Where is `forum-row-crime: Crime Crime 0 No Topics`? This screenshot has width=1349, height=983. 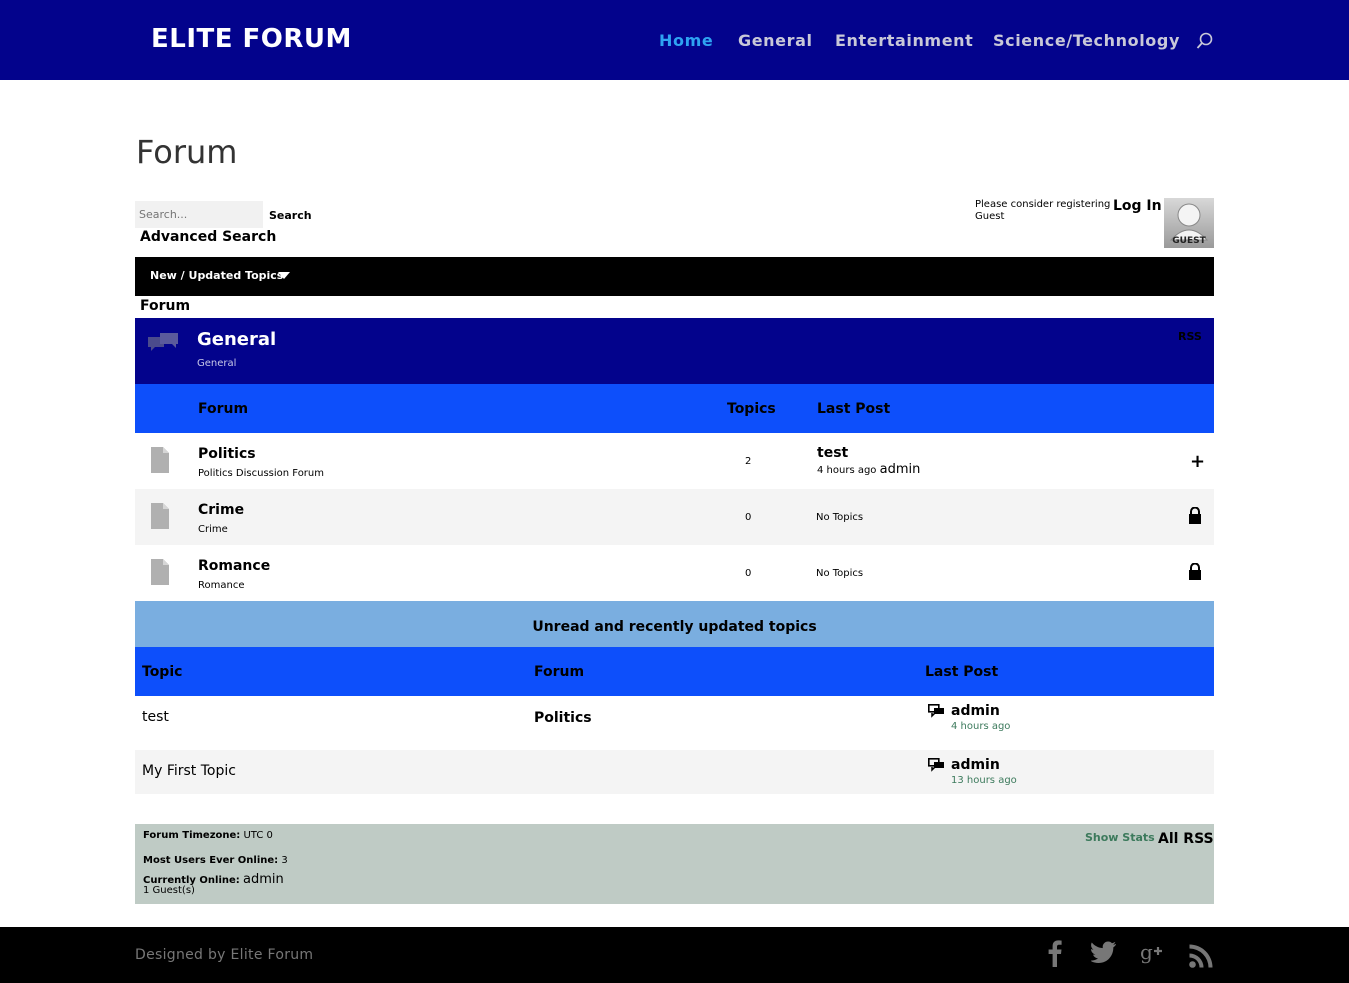 forum-row-crime: Crime Crime 0 No Topics is located at coordinates (674, 517).